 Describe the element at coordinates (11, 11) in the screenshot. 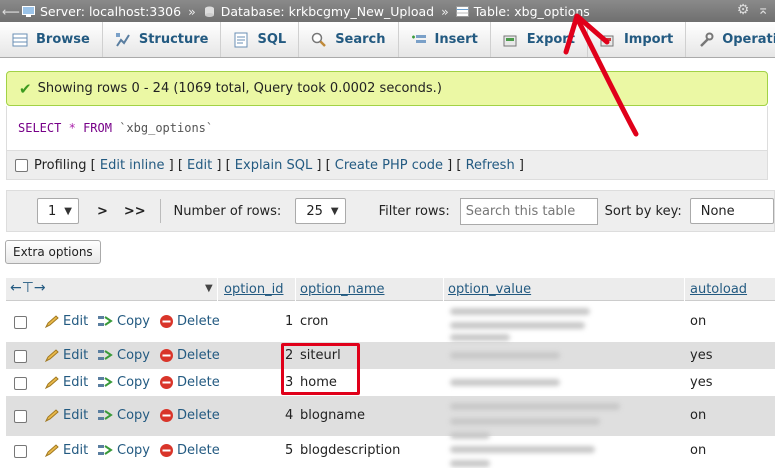

I see `collapse-arrow-icon: ⟵` at that location.